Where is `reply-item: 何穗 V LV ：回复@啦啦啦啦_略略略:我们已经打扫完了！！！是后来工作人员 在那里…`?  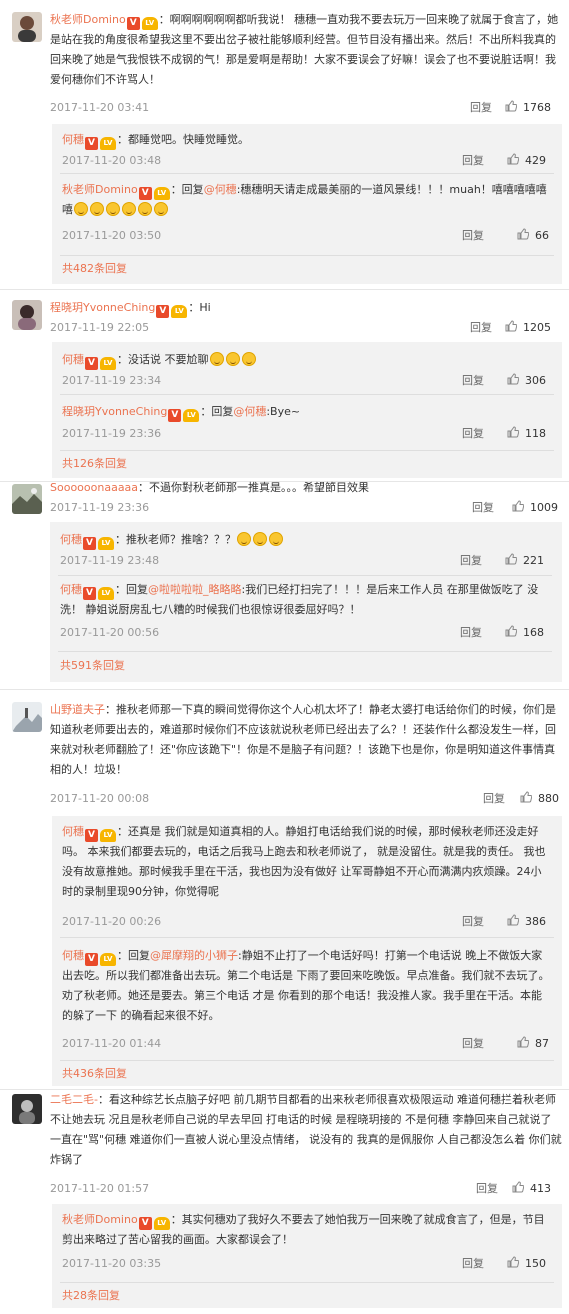
reply-item: 何穗 V LV ：回复@啦啦啦啦_略略略:我们已经打扫完了！！！是后来工作人员 在那里… is located at coordinates (305, 615).